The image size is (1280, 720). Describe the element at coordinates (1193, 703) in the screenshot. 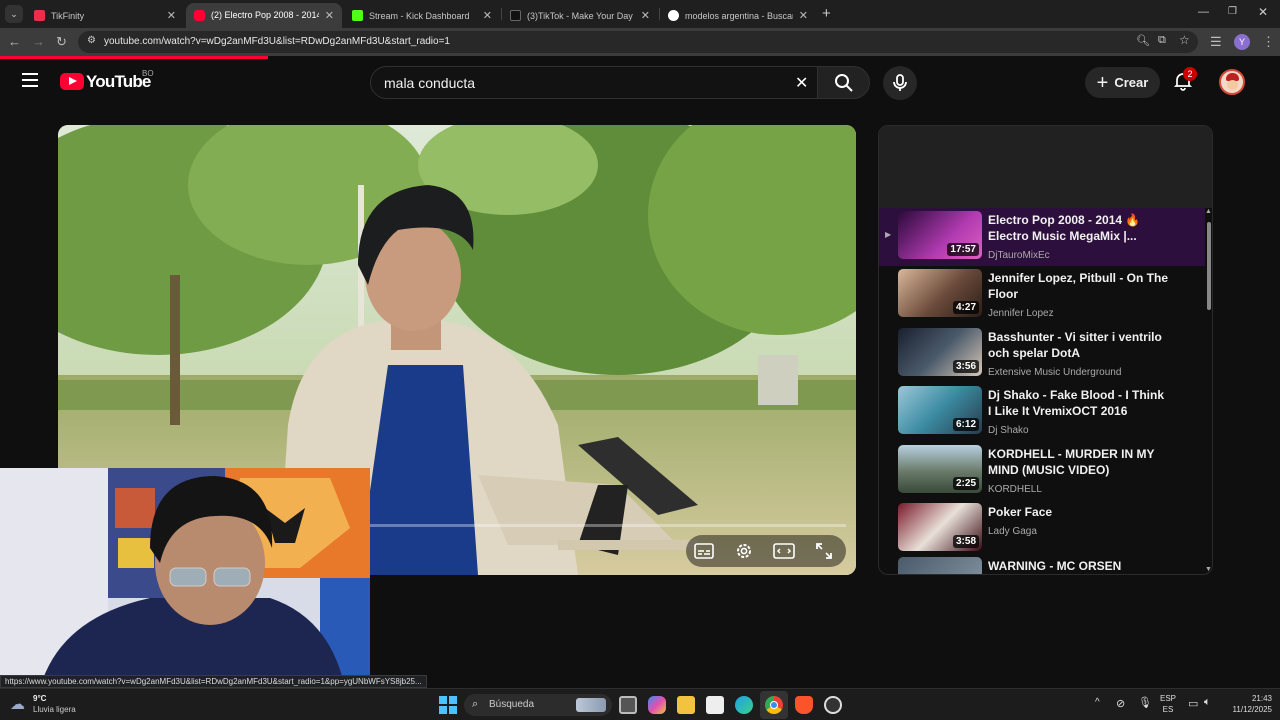

I see `network-icon: ▭` at that location.